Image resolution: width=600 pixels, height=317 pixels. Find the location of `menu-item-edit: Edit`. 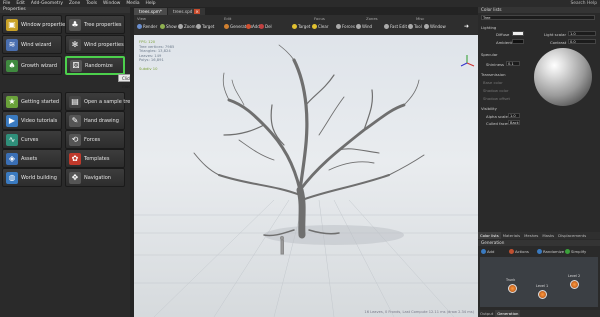

menu-item-edit: Edit is located at coordinates (20, 3).